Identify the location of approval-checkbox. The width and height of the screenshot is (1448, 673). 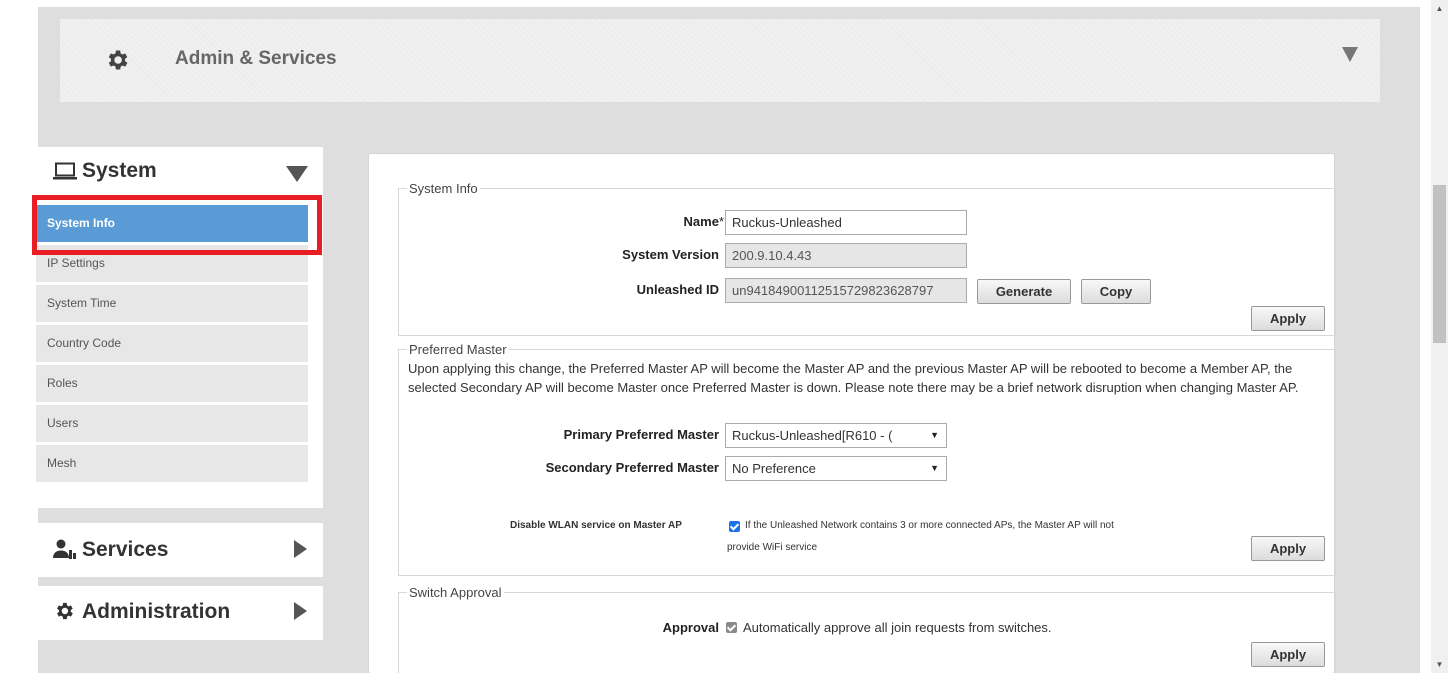
(731, 627).